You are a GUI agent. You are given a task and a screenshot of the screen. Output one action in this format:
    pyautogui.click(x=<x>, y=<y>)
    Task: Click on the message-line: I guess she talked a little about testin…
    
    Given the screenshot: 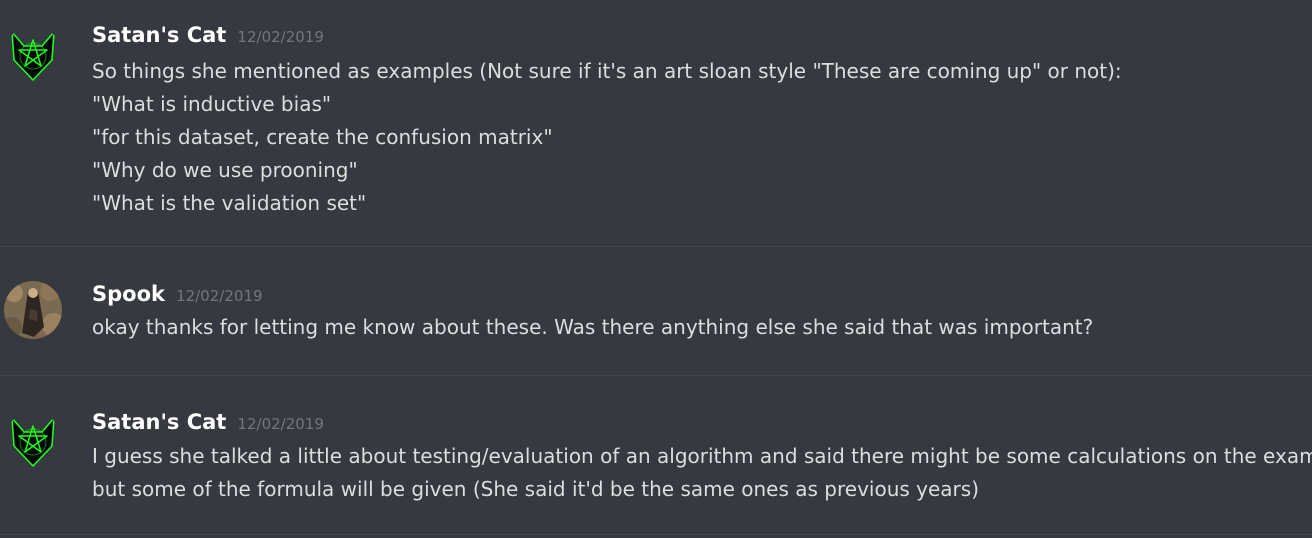 What is the action you would take?
    pyautogui.click(x=702, y=456)
    